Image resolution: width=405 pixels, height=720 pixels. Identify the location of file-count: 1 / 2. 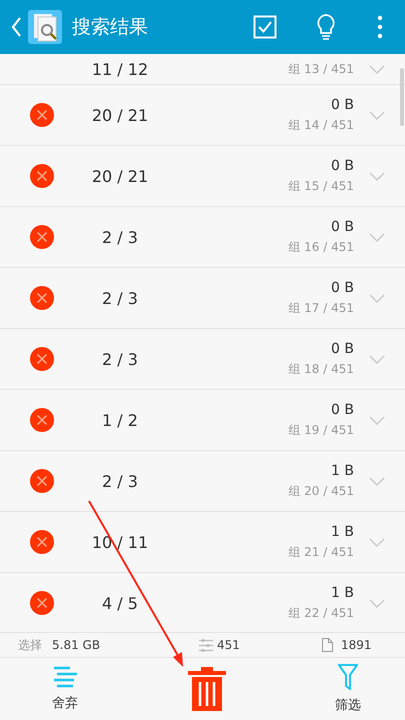
(120, 420).